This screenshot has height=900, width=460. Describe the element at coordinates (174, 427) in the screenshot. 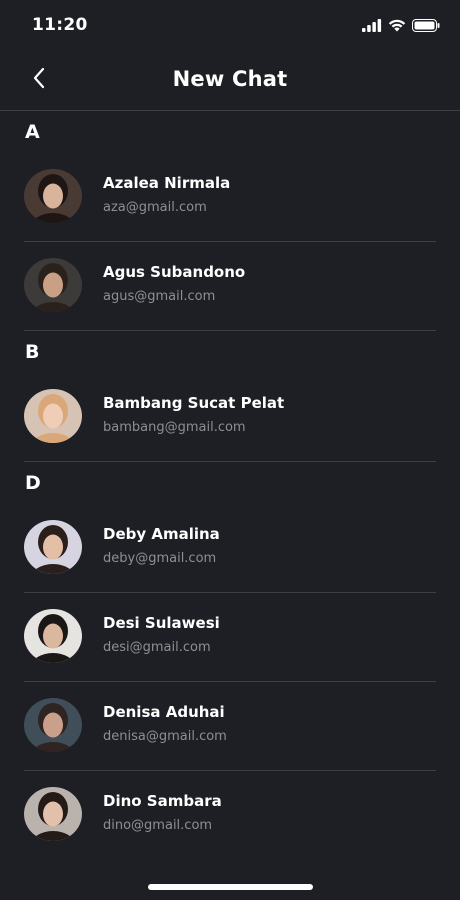

I see `contact-email: bambang@gmail.com` at that location.